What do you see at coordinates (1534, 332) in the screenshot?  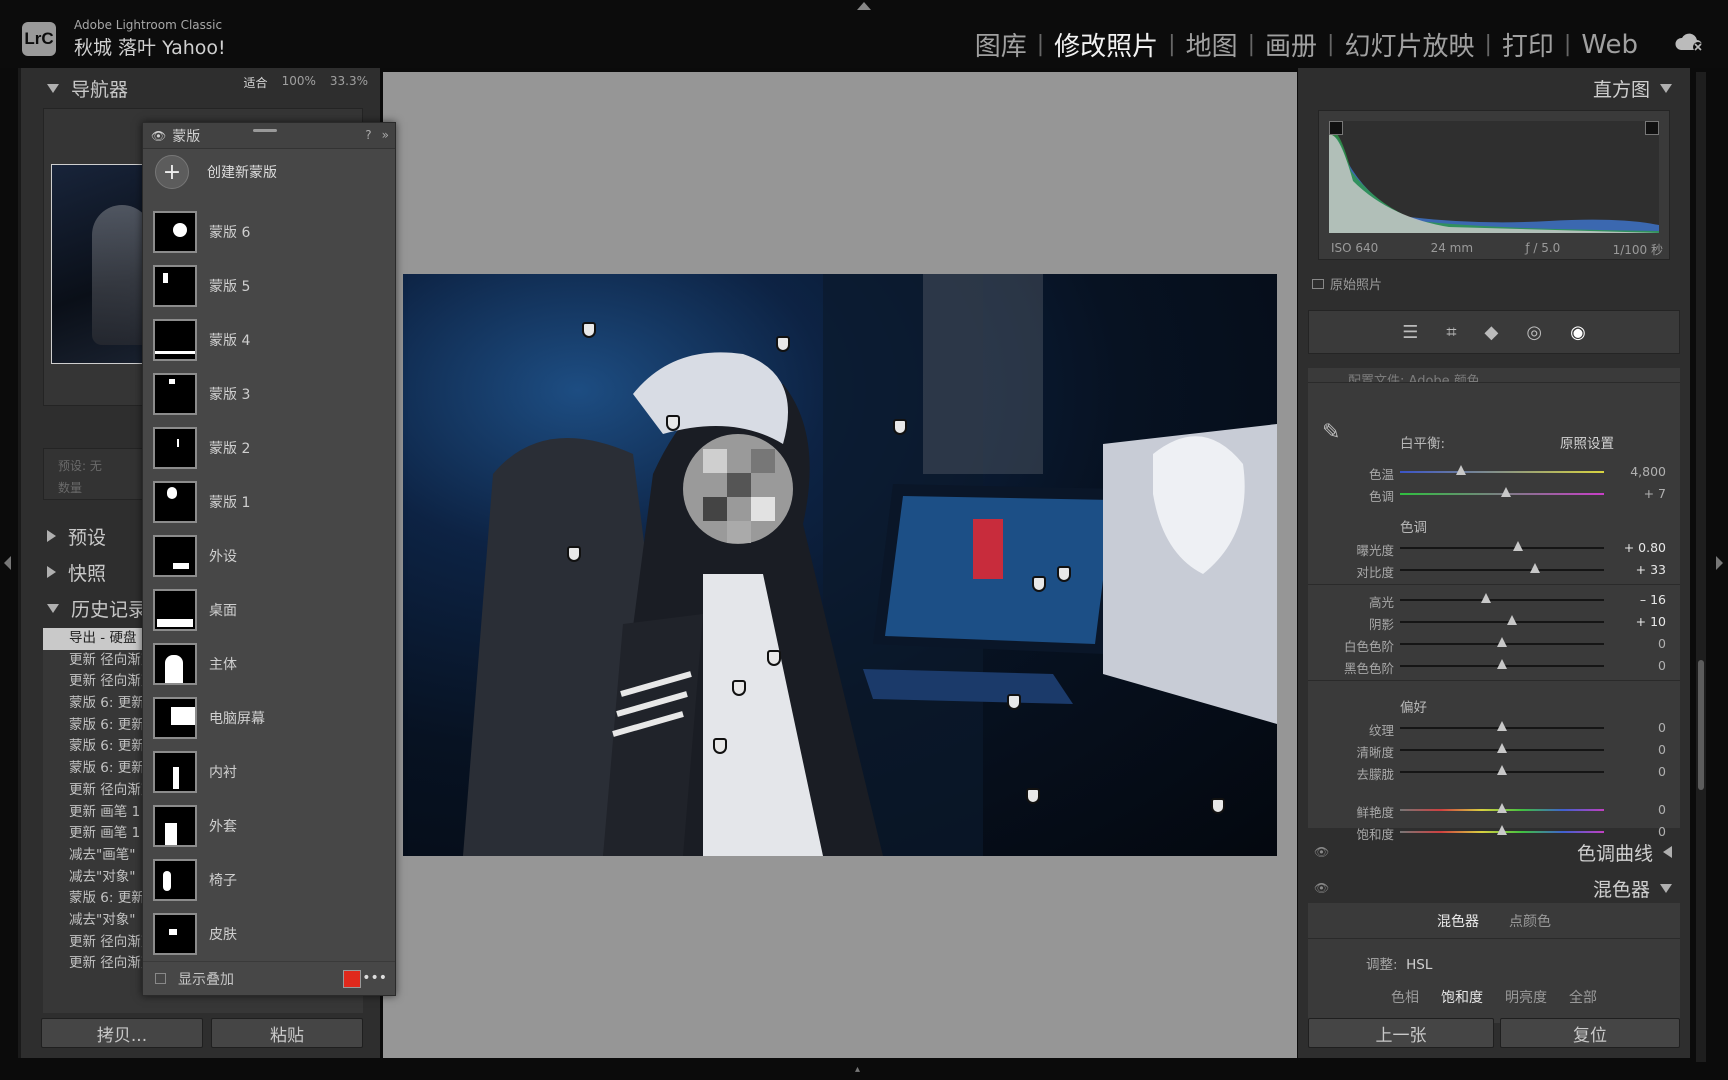 I see `red-eye-icon: ◎` at bounding box center [1534, 332].